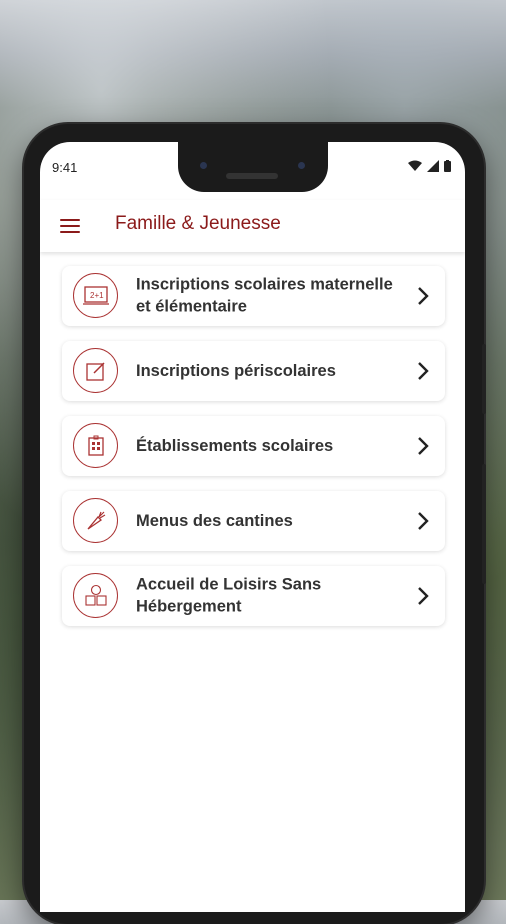 Image resolution: width=506 pixels, height=924 pixels. I want to click on school-building-icon, so click(95, 445).